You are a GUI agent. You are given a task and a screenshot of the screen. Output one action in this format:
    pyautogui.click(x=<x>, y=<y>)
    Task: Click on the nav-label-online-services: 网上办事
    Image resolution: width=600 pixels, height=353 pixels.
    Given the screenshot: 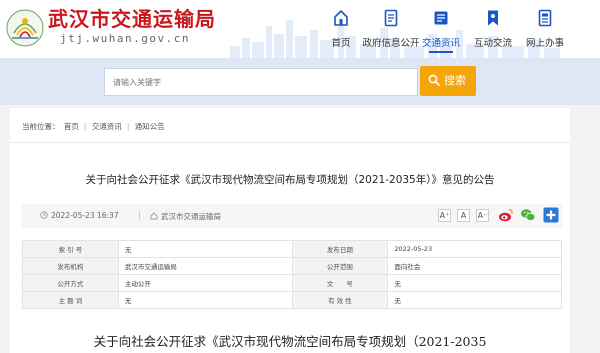 What is the action you would take?
    pyautogui.click(x=544, y=43)
    